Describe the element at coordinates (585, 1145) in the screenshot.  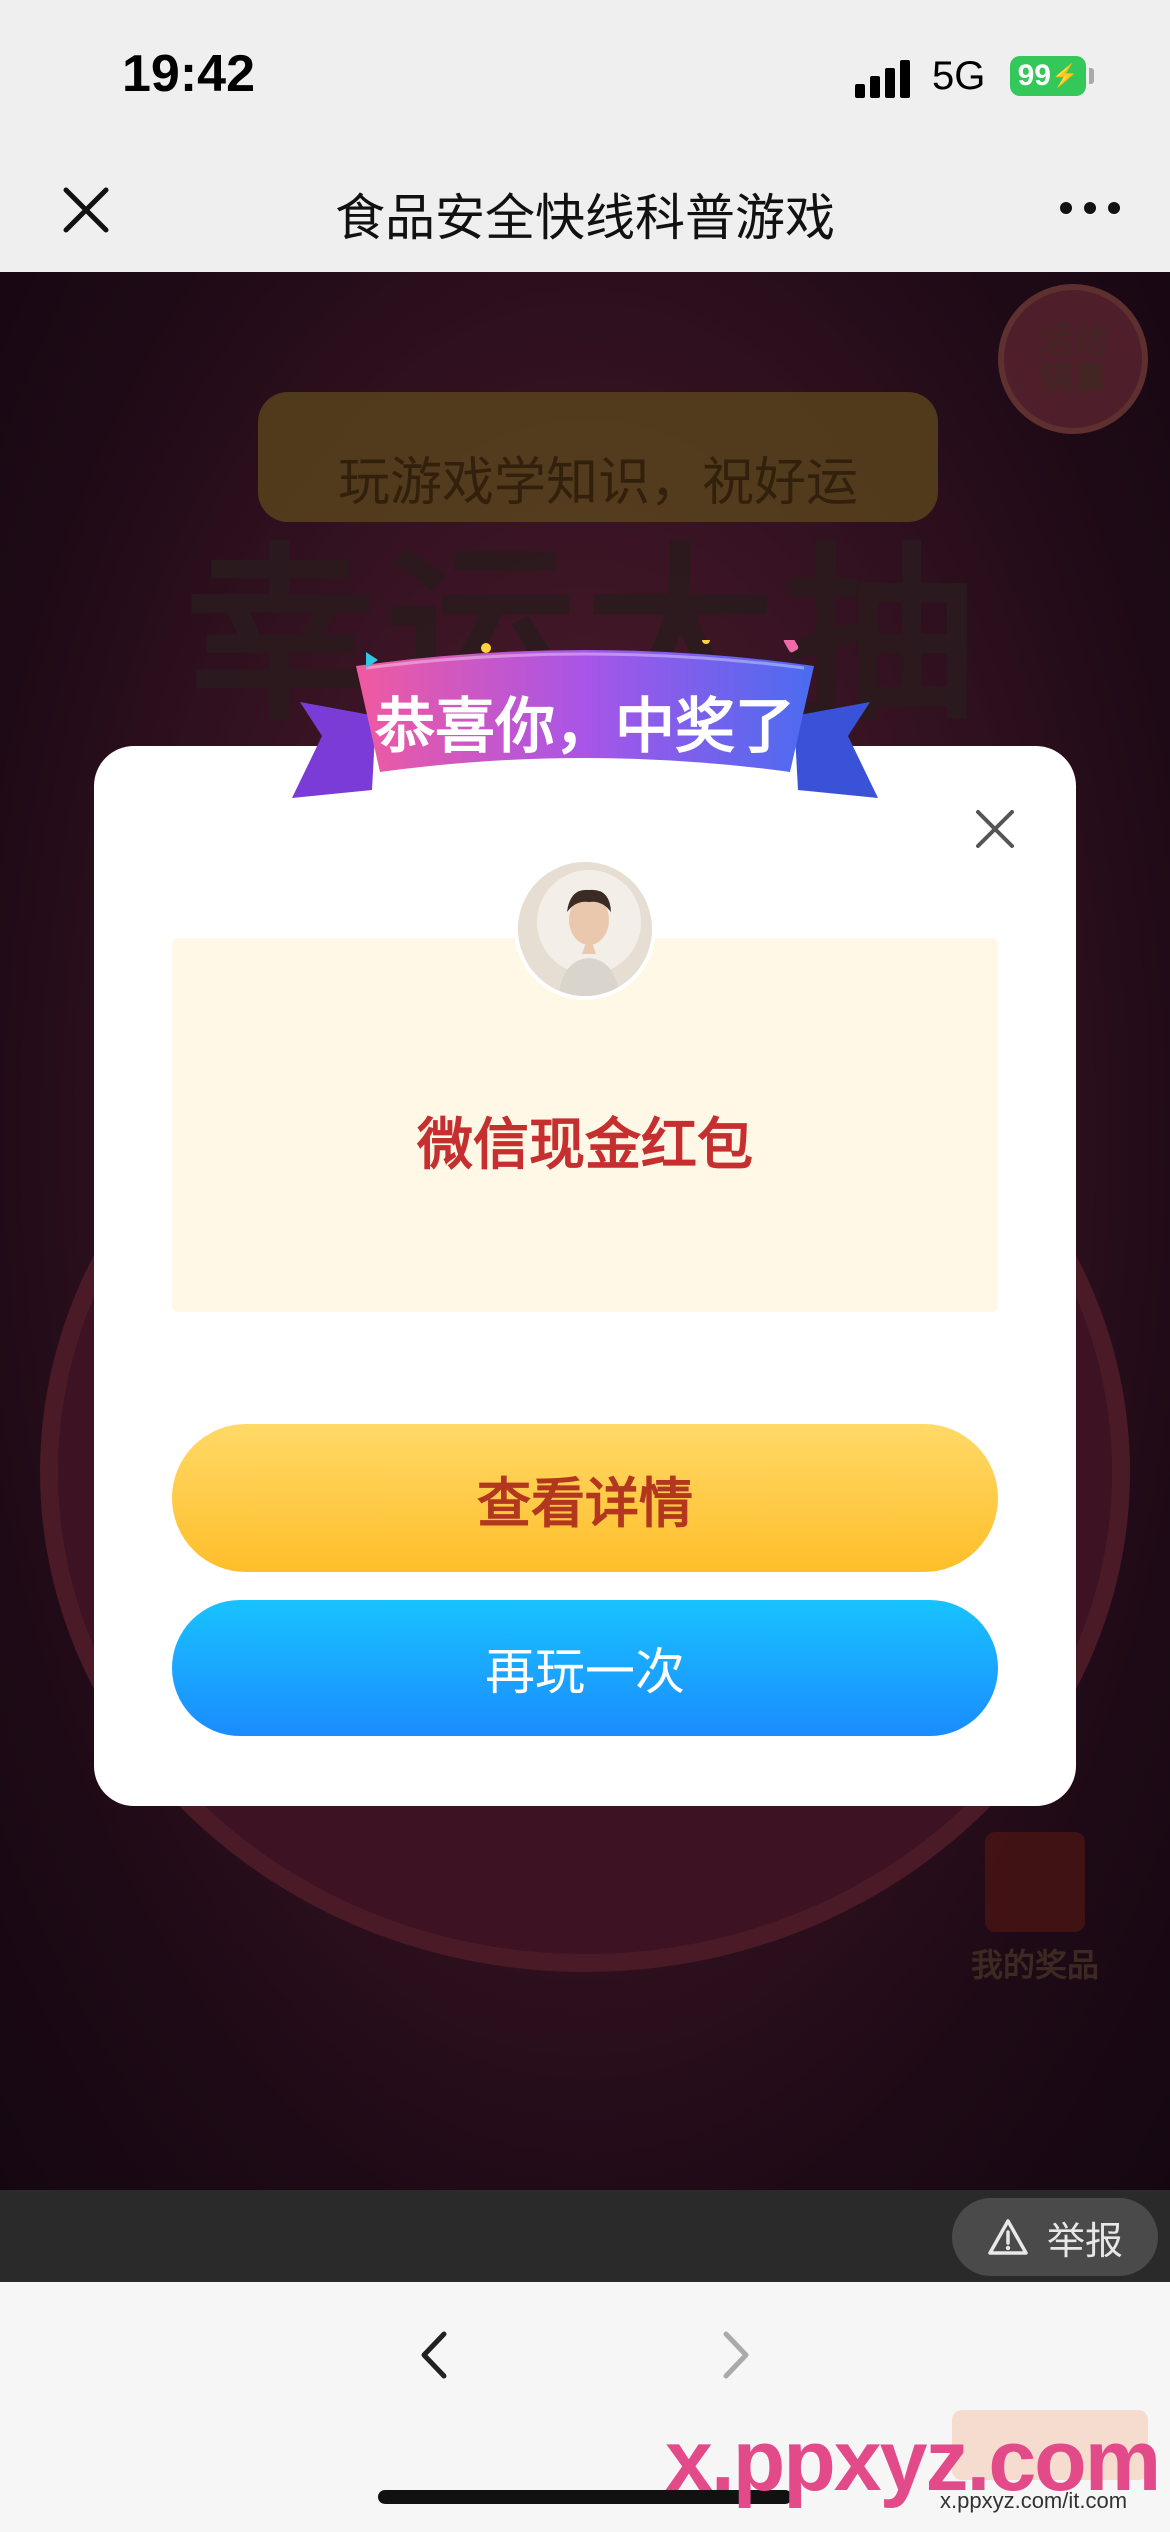
I see `prize-name: 微信现金红包` at that location.